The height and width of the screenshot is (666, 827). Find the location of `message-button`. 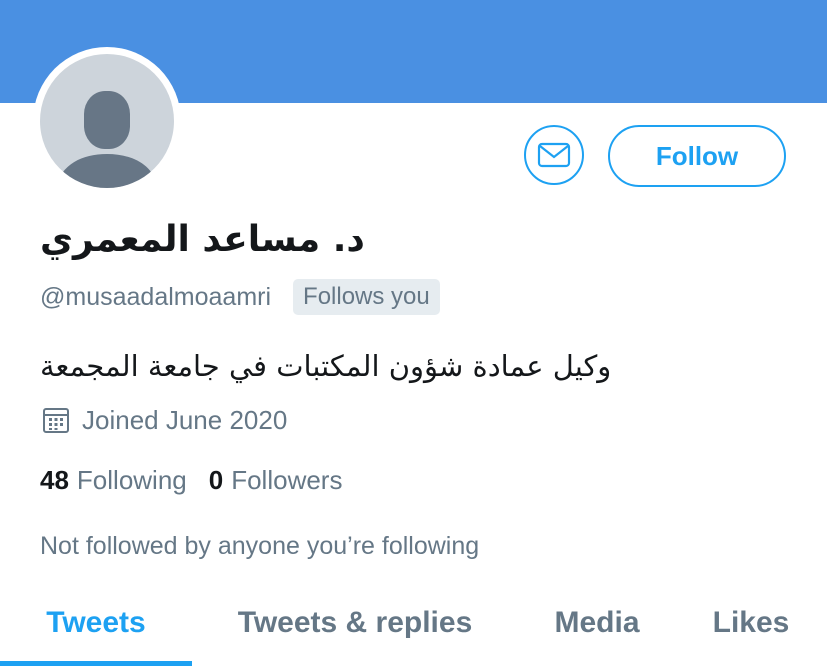

message-button is located at coordinates (554, 155).